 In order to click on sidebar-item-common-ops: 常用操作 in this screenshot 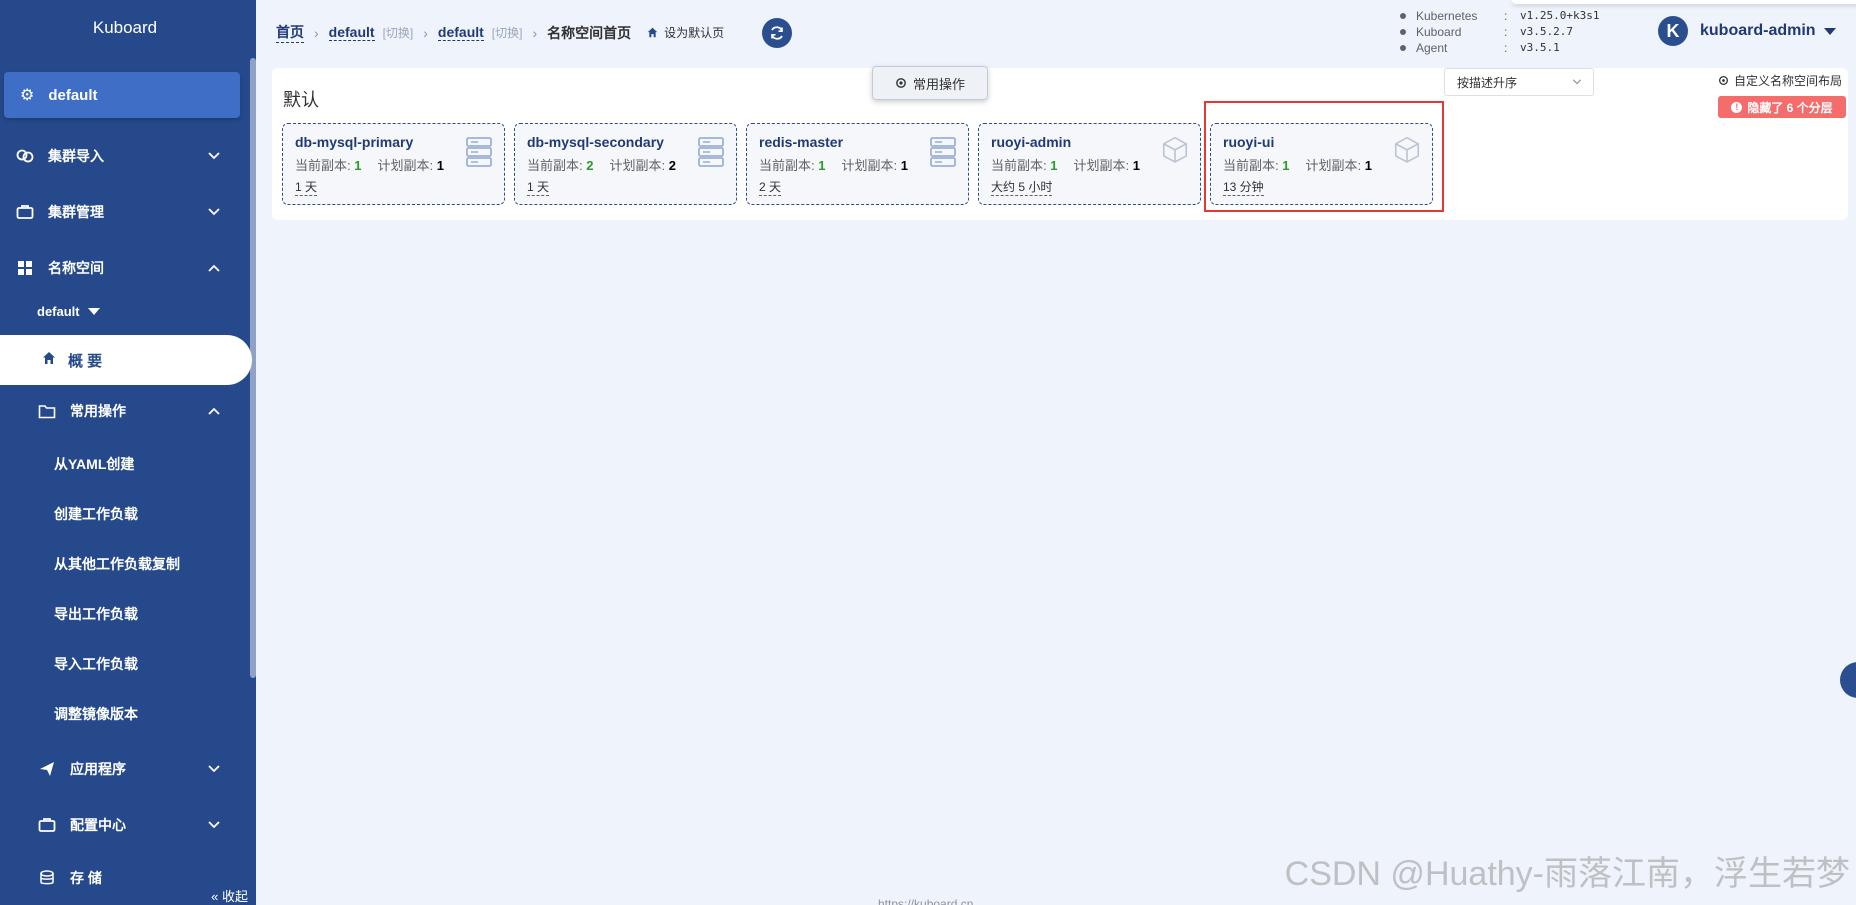, I will do `click(124, 411)`.